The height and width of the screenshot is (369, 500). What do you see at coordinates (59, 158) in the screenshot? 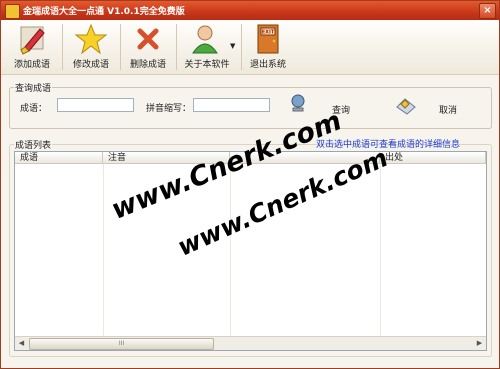
I see `column-header-idiom: 成语` at bounding box center [59, 158].